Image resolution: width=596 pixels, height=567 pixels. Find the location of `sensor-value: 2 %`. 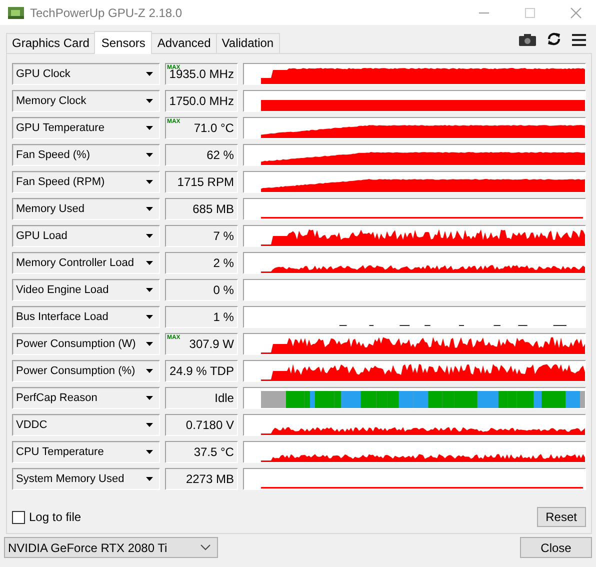

sensor-value: 2 % is located at coordinates (223, 263).